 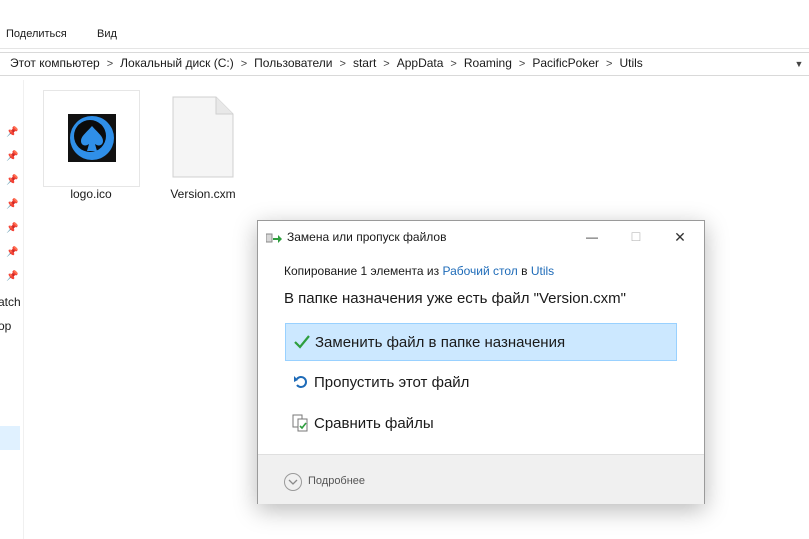 What do you see at coordinates (302, 342) in the screenshot?
I see `checkmark-icon` at bounding box center [302, 342].